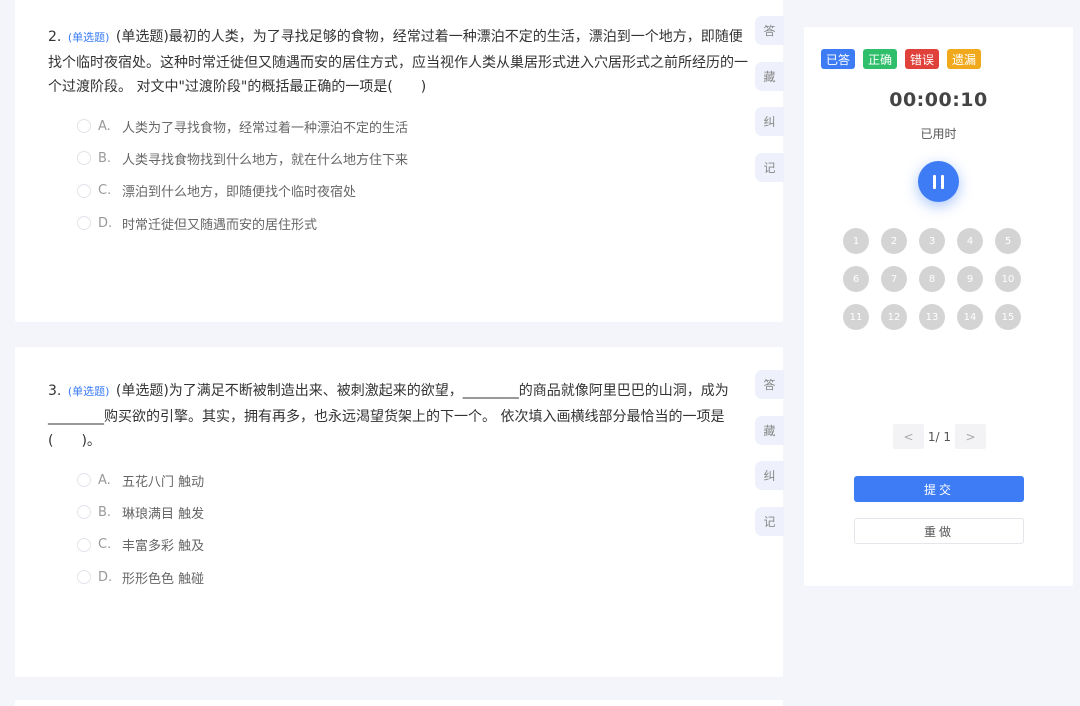  What do you see at coordinates (939, 489) in the screenshot?
I see `submit-button: 提交` at bounding box center [939, 489].